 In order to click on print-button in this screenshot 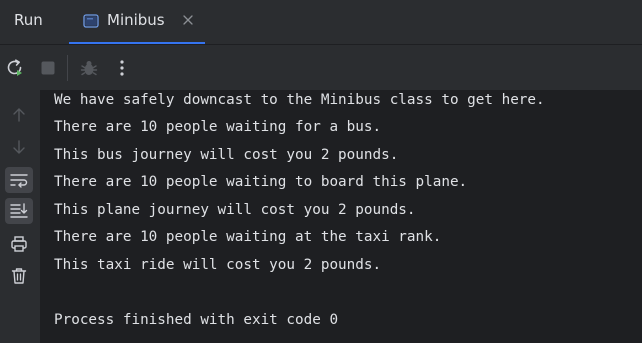, I will do `click(19, 244)`.